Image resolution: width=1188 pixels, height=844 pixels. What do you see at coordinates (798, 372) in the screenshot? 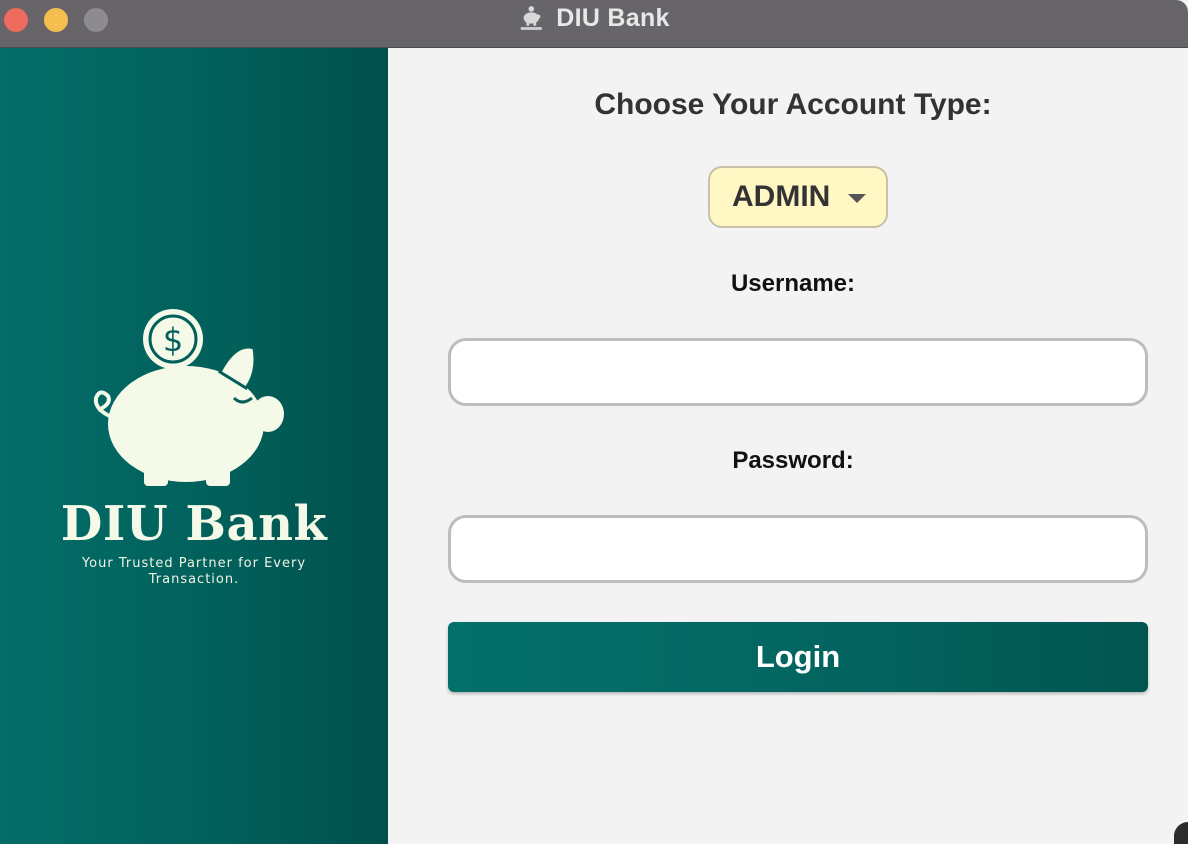
I see `username-input` at bounding box center [798, 372].